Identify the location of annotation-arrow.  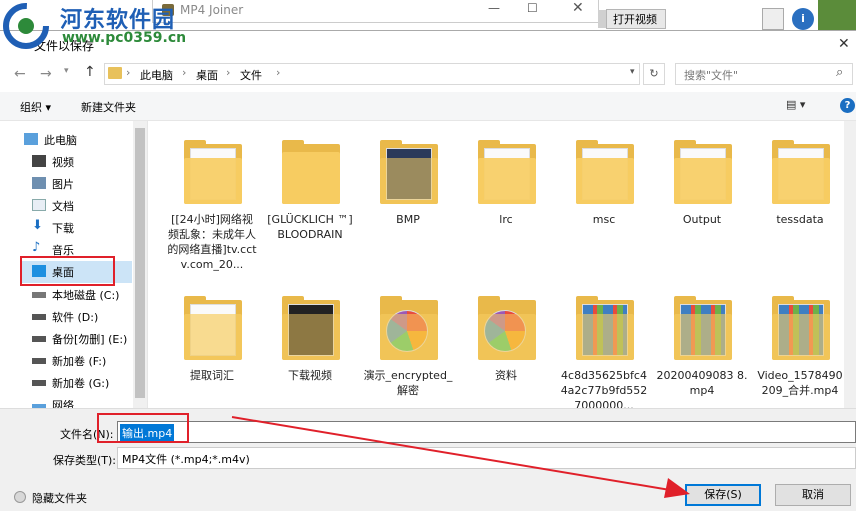
(460, 457).